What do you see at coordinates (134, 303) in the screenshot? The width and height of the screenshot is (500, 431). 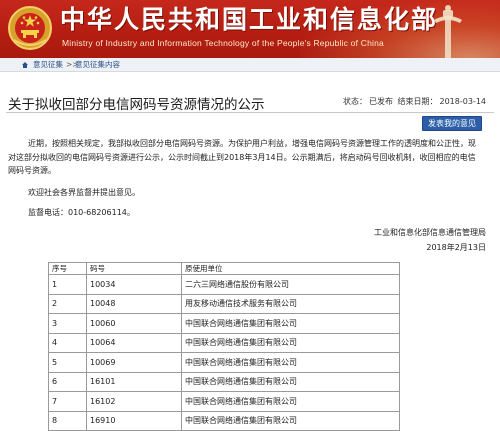 I see `cell-code: 10048` at bounding box center [134, 303].